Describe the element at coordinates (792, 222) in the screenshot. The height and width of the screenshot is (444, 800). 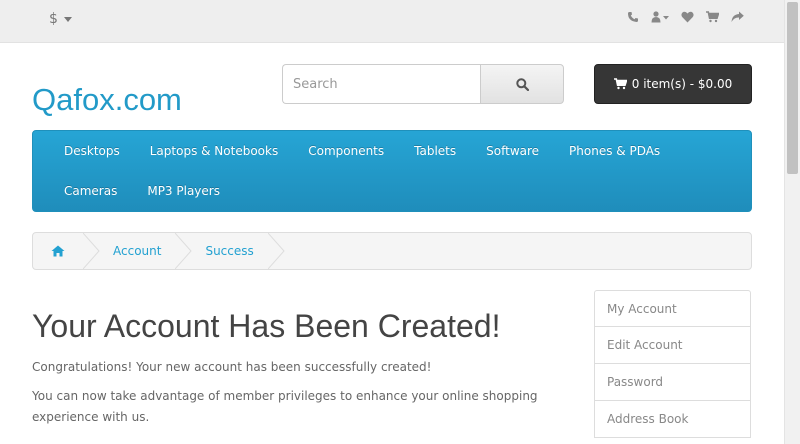
I see `scrollbar` at that location.